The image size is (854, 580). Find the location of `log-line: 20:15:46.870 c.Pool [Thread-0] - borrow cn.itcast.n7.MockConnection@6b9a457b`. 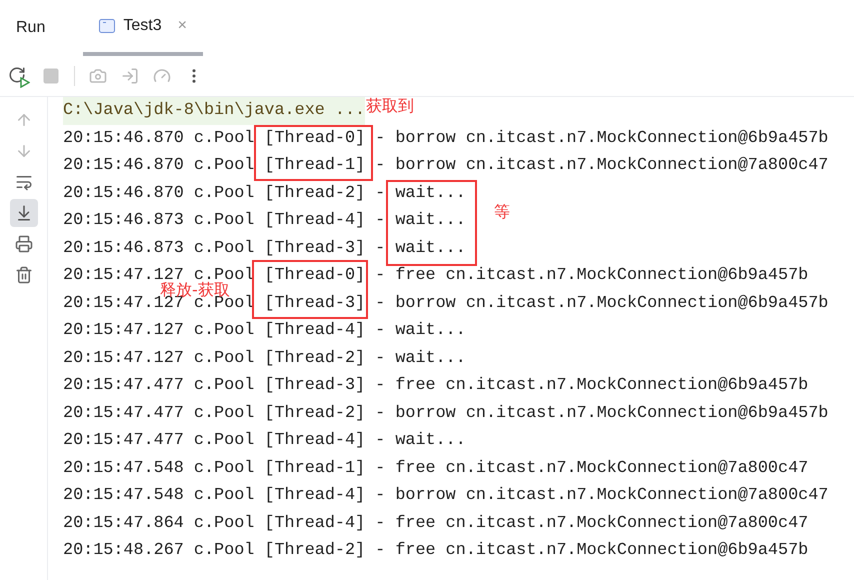

log-line: 20:15:46.870 c.Pool [Thread-0] - borrow cn.itcast.n7.MockConnection@6b9a457b is located at coordinates (445, 138).